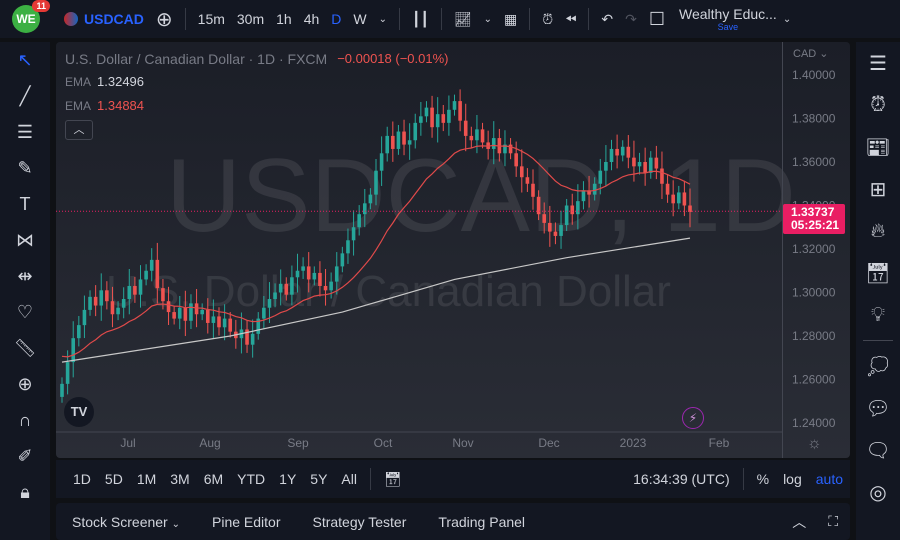 The height and width of the screenshot is (540, 900). Describe the element at coordinates (164, 19) in the screenshot. I see `compare-add-icon: ⊕` at that location.